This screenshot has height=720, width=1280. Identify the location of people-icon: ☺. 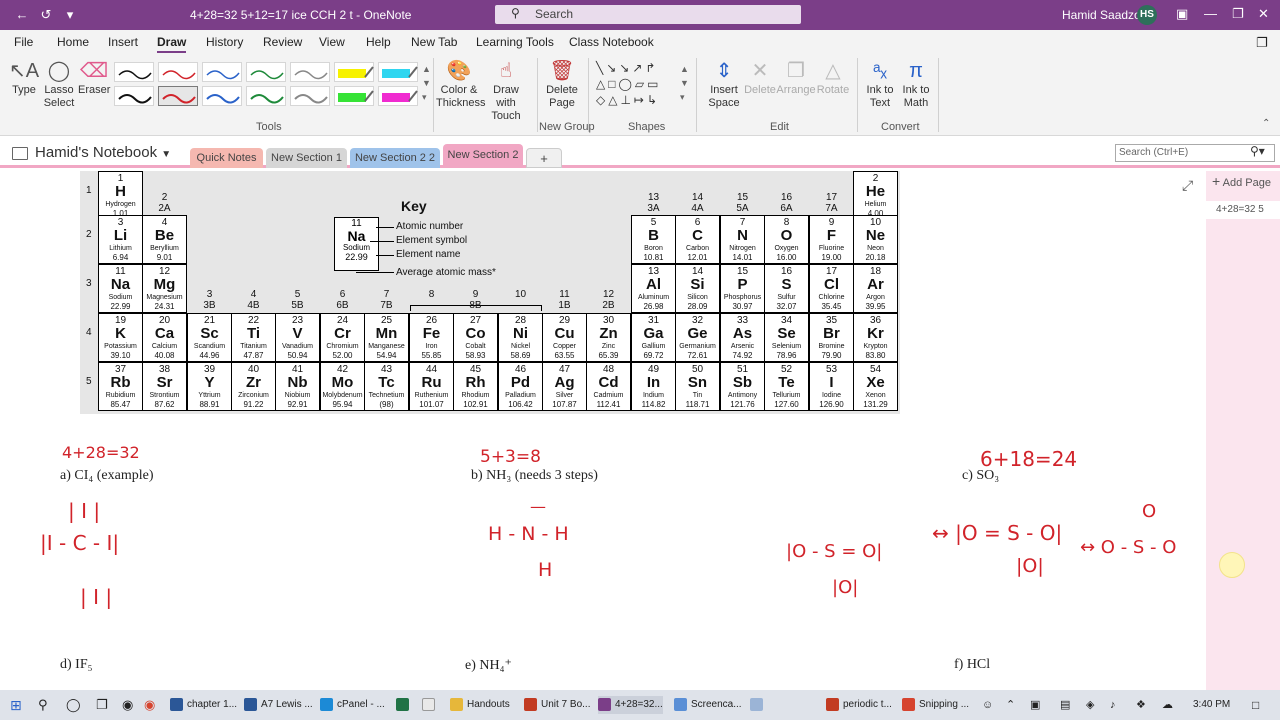
(987, 705).